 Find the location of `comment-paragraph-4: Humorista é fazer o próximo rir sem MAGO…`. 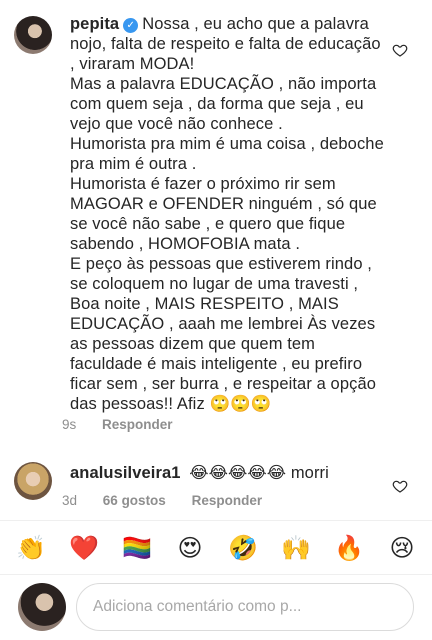

comment-paragraph-4: Humorista é fazer o próximo rir sem MAGO… is located at coordinates (223, 214).